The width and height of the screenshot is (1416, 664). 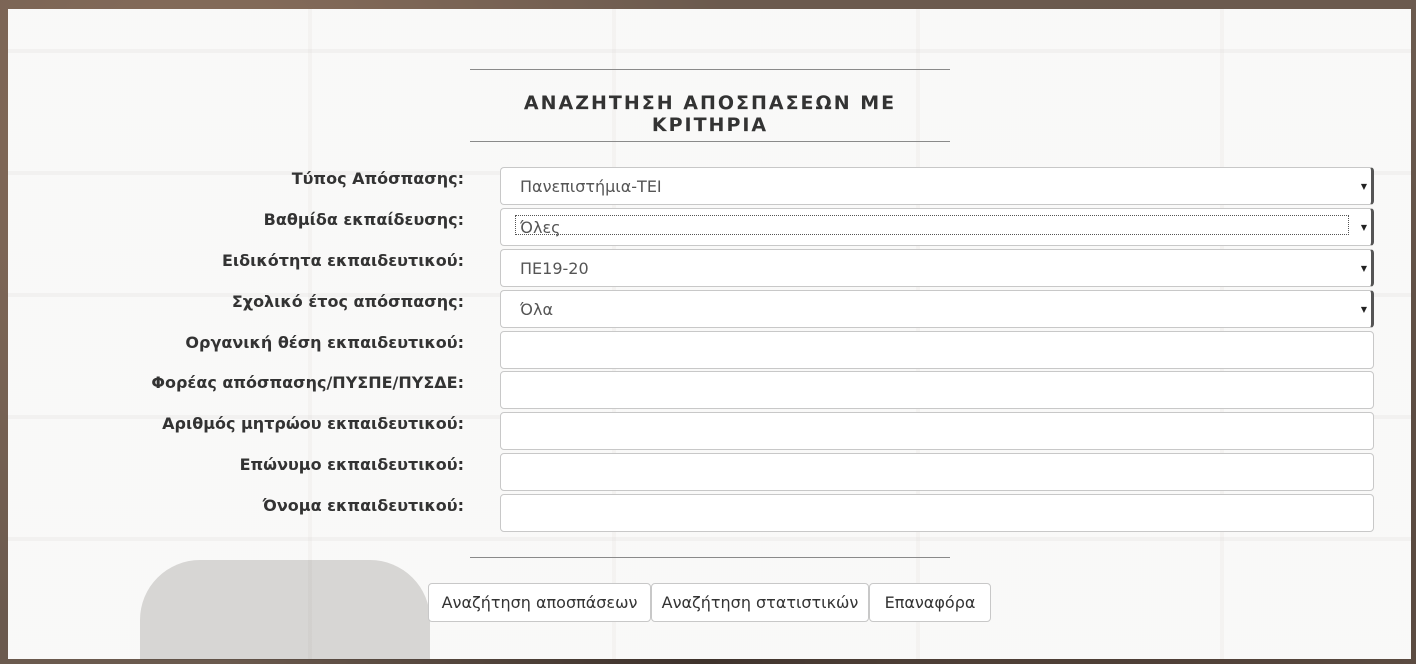 I want to click on select-level: Όλες ▼, so click(x=937, y=227).